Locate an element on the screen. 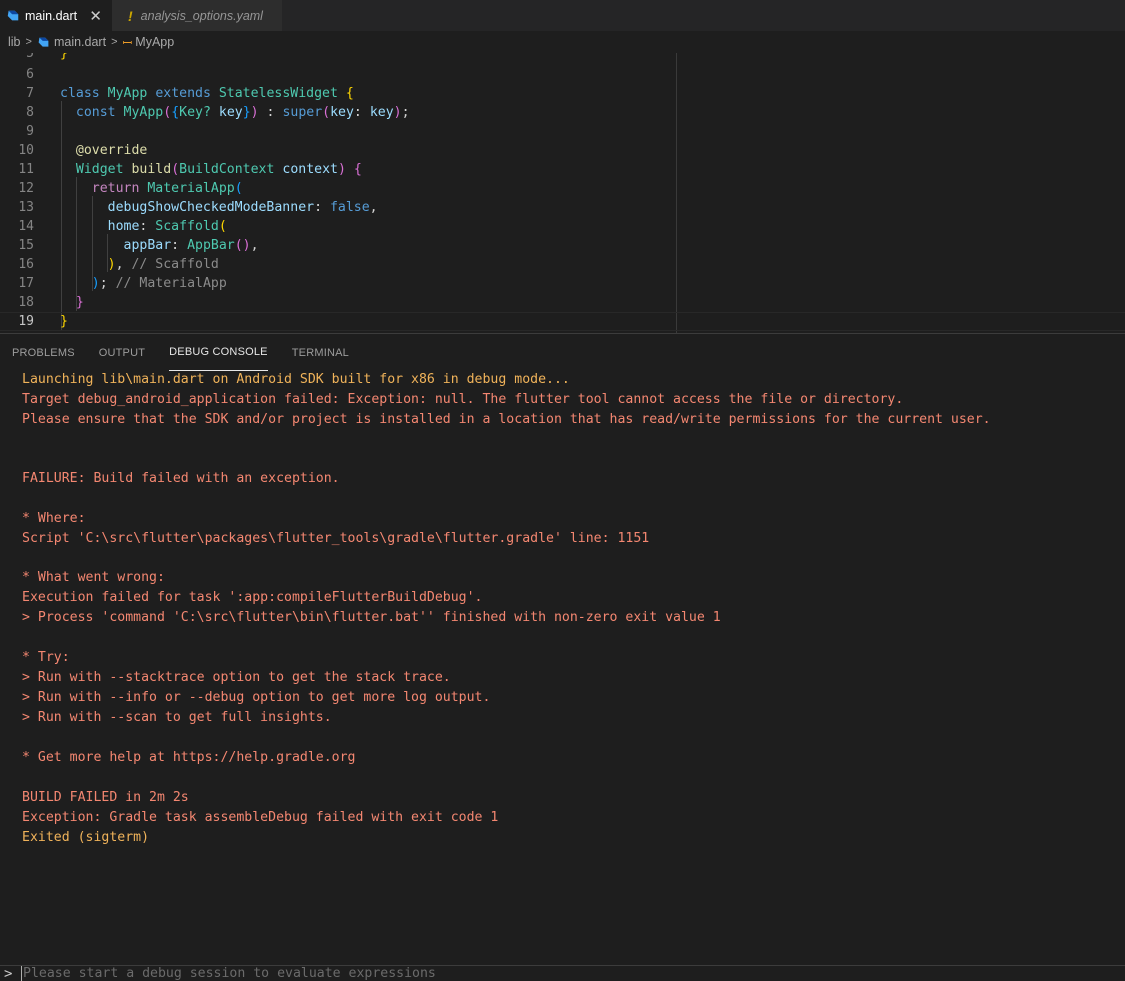 This screenshot has height=981, width=1125. code-comment: // MaterialApp is located at coordinates (171, 283).